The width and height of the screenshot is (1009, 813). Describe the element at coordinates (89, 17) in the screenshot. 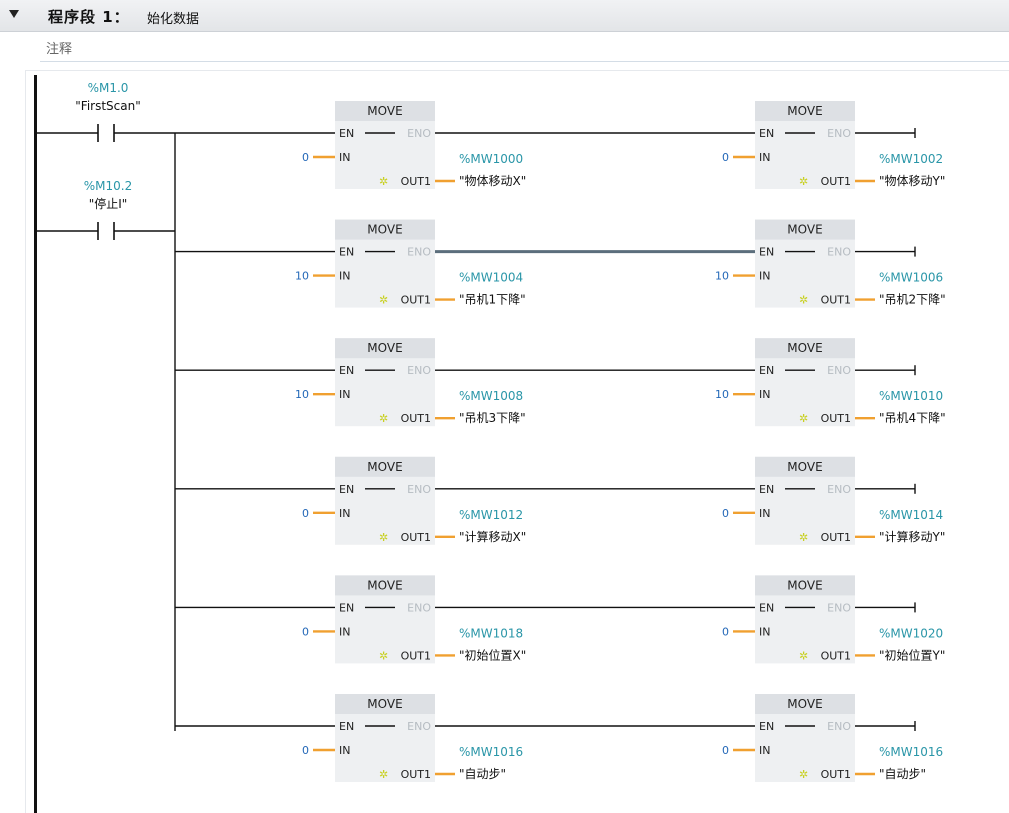

I see `network-title: 程序段 1：` at that location.